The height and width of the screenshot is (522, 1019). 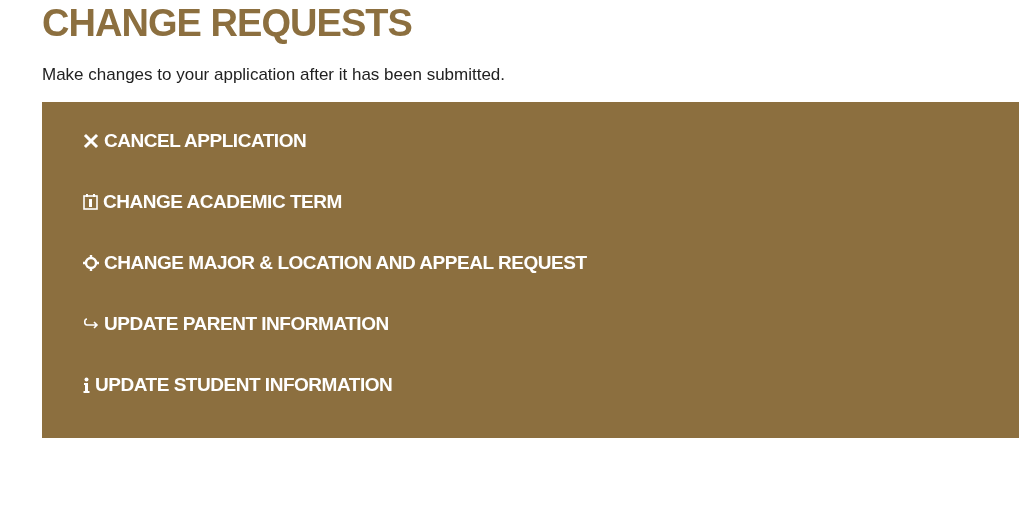 I want to click on arrow-icon, so click(x=91, y=324).